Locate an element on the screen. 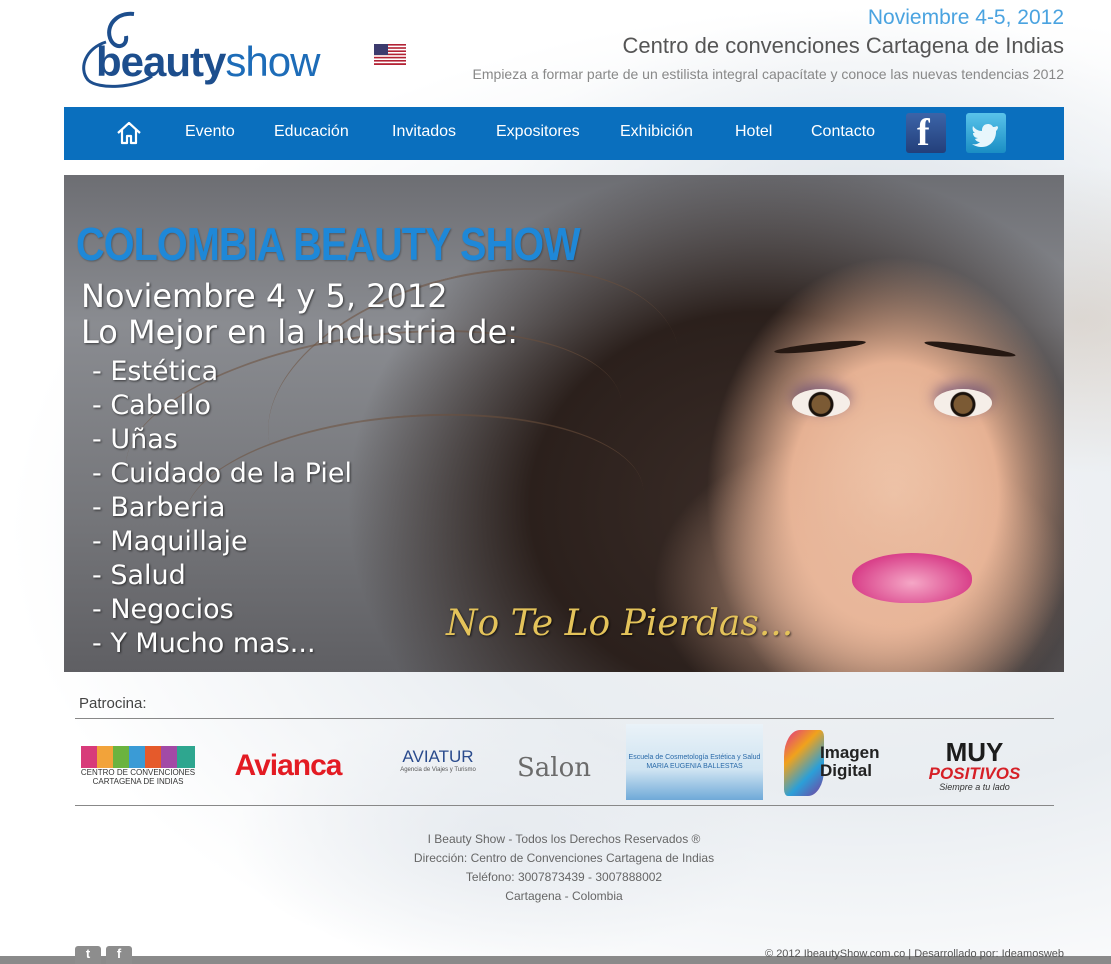 The image size is (1111, 964). home-icon is located at coordinates (129, 133).